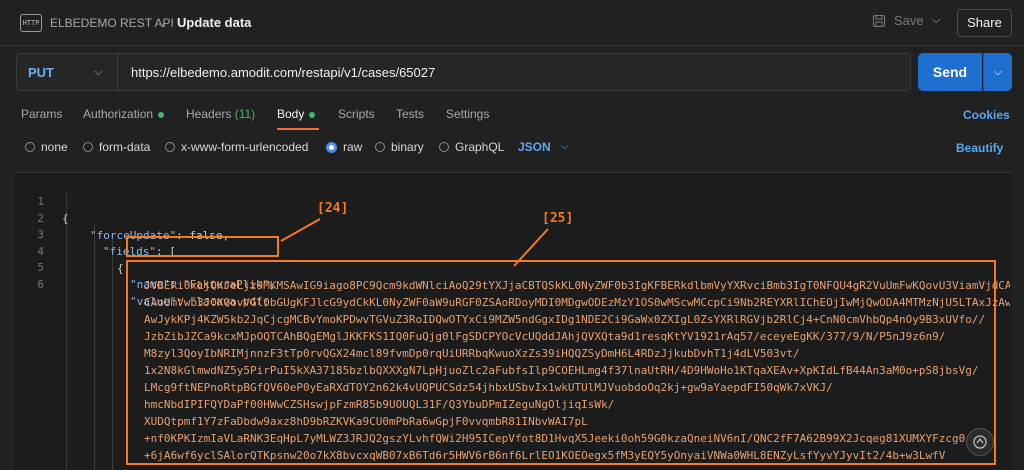  I want to click on sparkle-icon, so click(980, 442).